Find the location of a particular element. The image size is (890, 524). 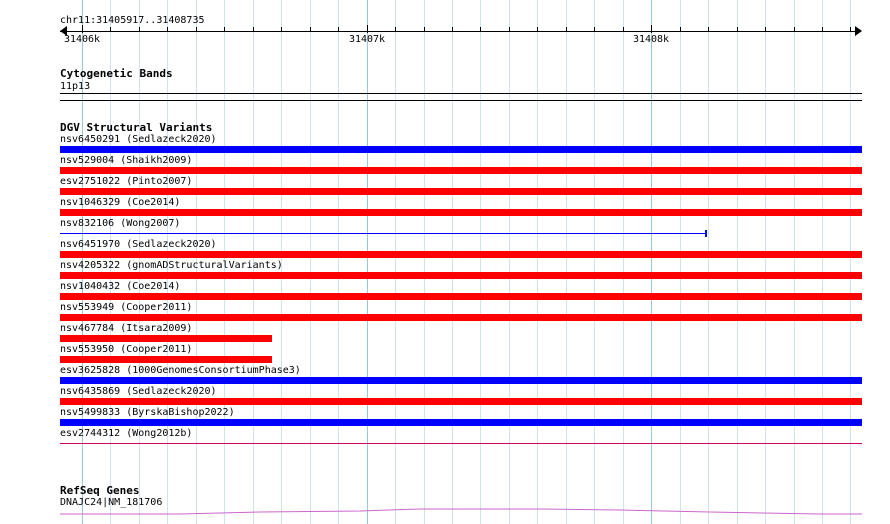

dgv-feature-label: esv2744312 (Wong2012b) is located at coordinates (126, 433).